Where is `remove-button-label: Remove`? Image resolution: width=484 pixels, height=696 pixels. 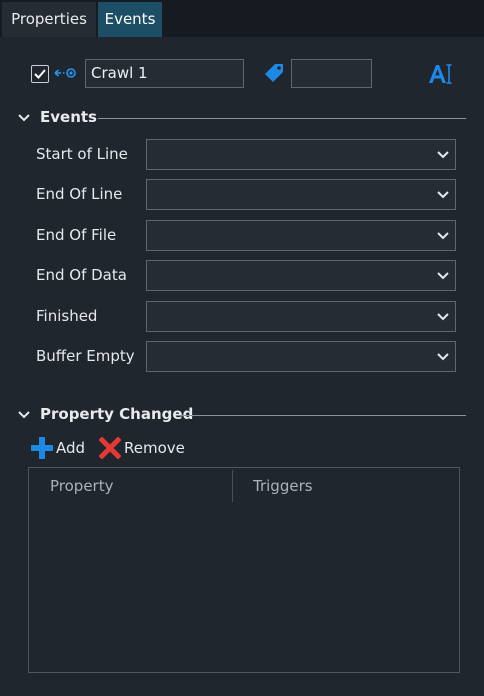
remove-button-label: Remove is located at coordinates (154, 448).